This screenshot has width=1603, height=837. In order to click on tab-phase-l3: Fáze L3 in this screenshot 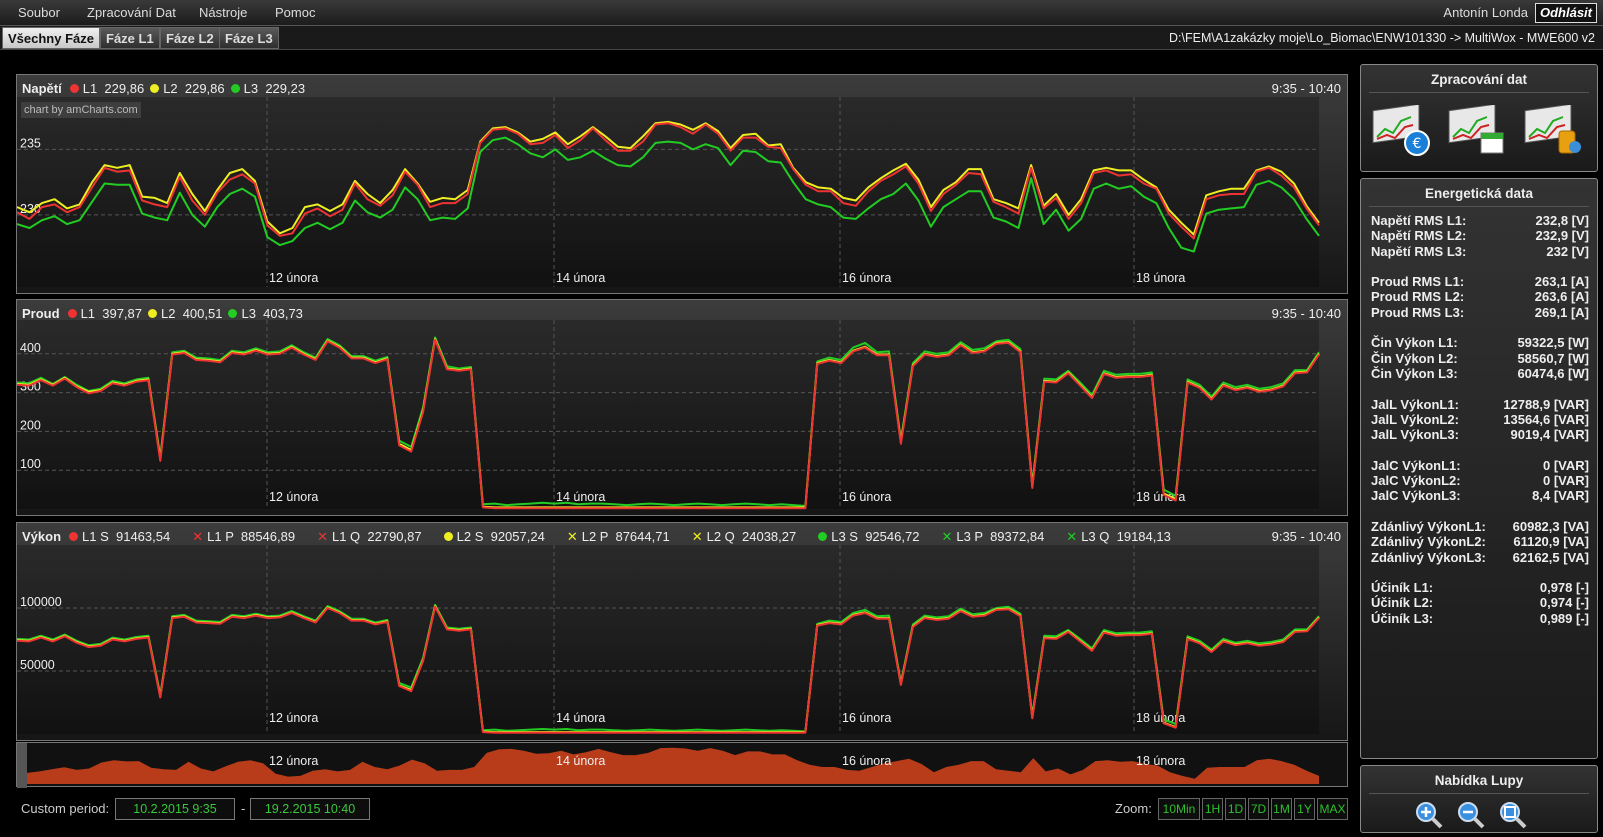, I will do `click(249, 38)`.